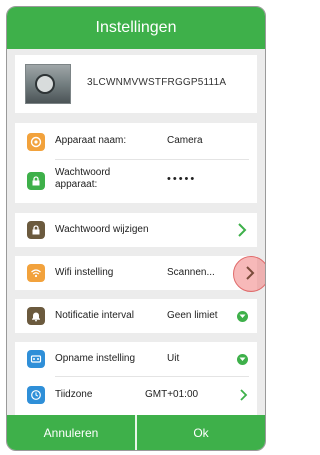 This screenshot has width=320, height=455. I want to click on notification-interval-value: Geen limiet, so click(192, 315).